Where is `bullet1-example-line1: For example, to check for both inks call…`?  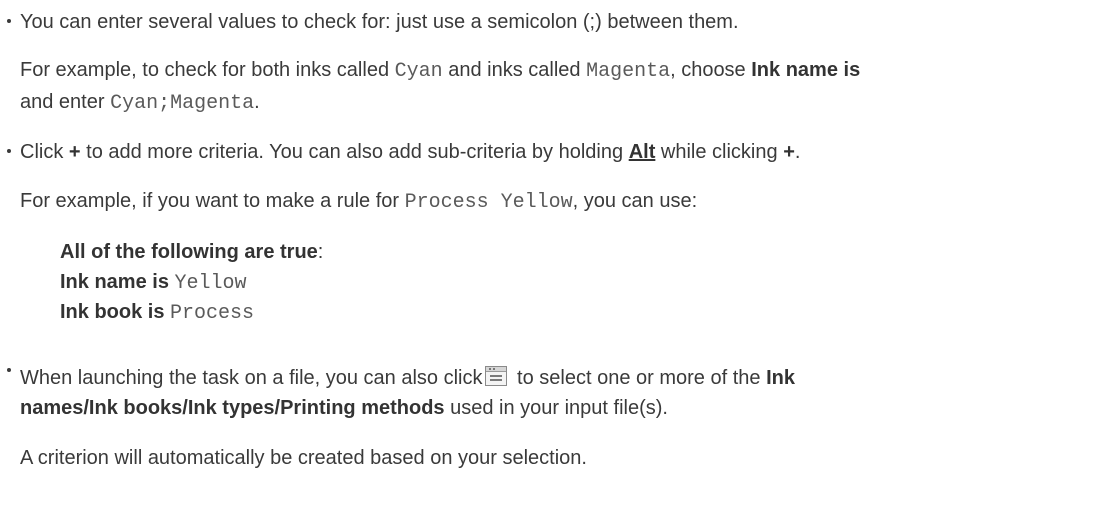 bullet1-example-line1: For example, to check for both inks call… is located at coordinates (440, 71).